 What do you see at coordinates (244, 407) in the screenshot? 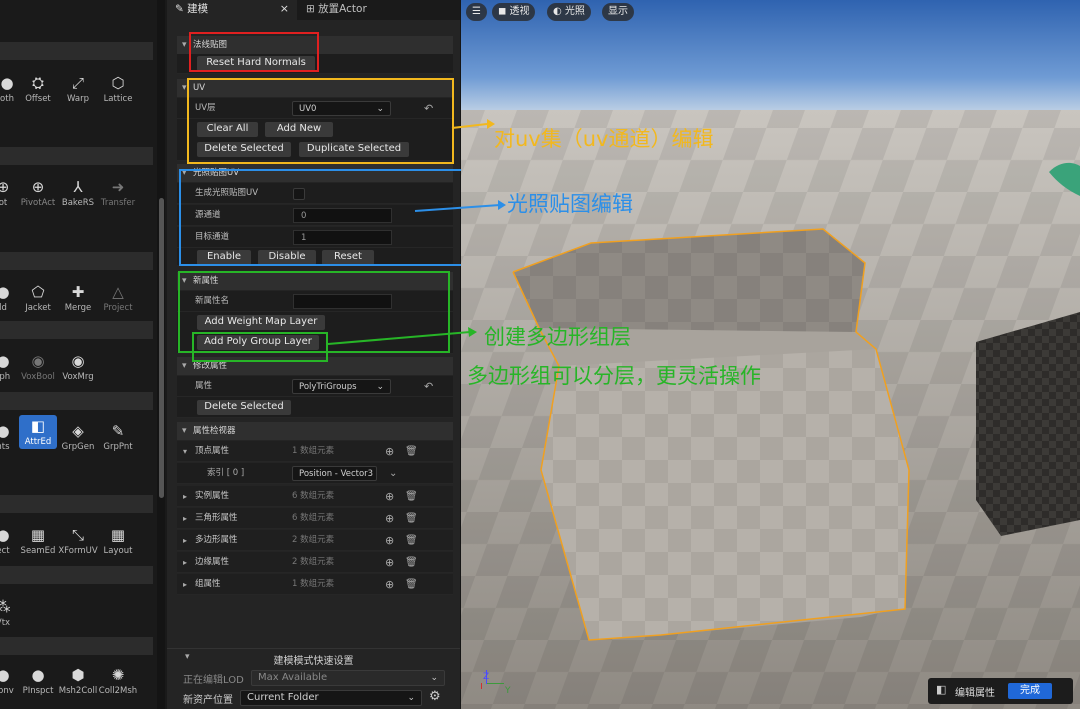
I see `attr-delete-selected-button: Delete Selected` at bounding box center [244, 407].